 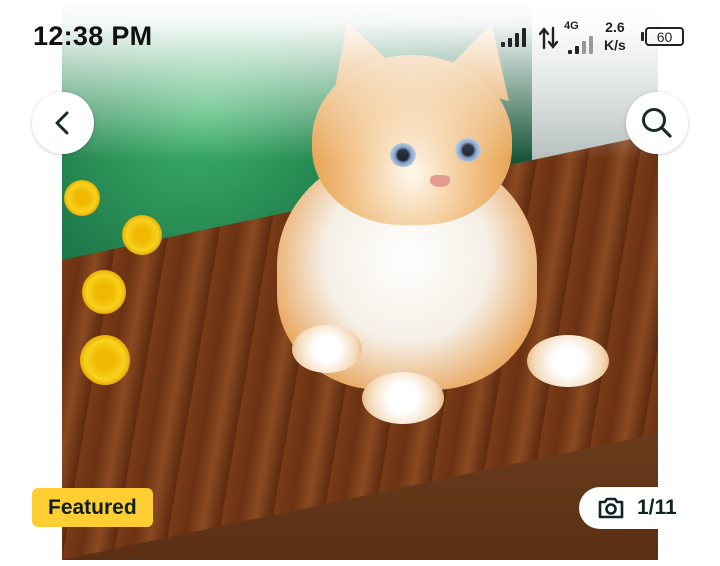 I want to click on back-button, so click(x=63, y=123).